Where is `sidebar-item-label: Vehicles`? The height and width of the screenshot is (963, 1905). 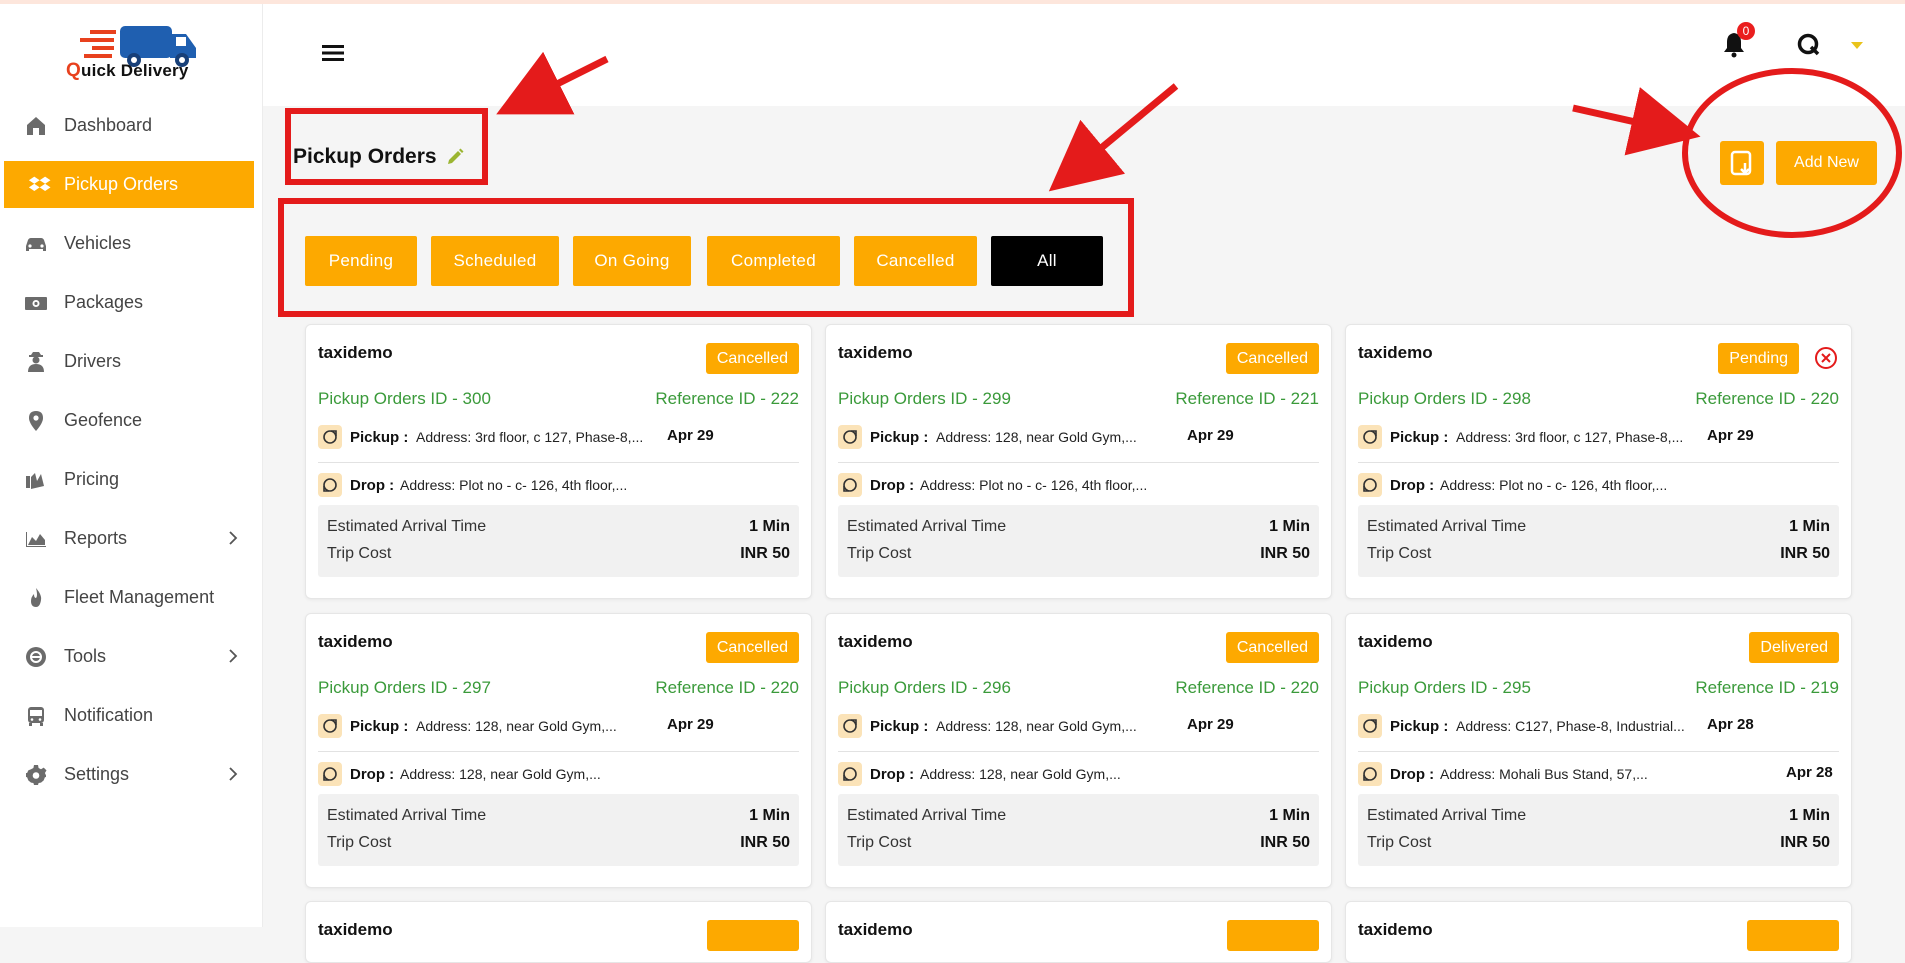 sidebar-item-label: Vehicles is located at coordinates (98, 243).